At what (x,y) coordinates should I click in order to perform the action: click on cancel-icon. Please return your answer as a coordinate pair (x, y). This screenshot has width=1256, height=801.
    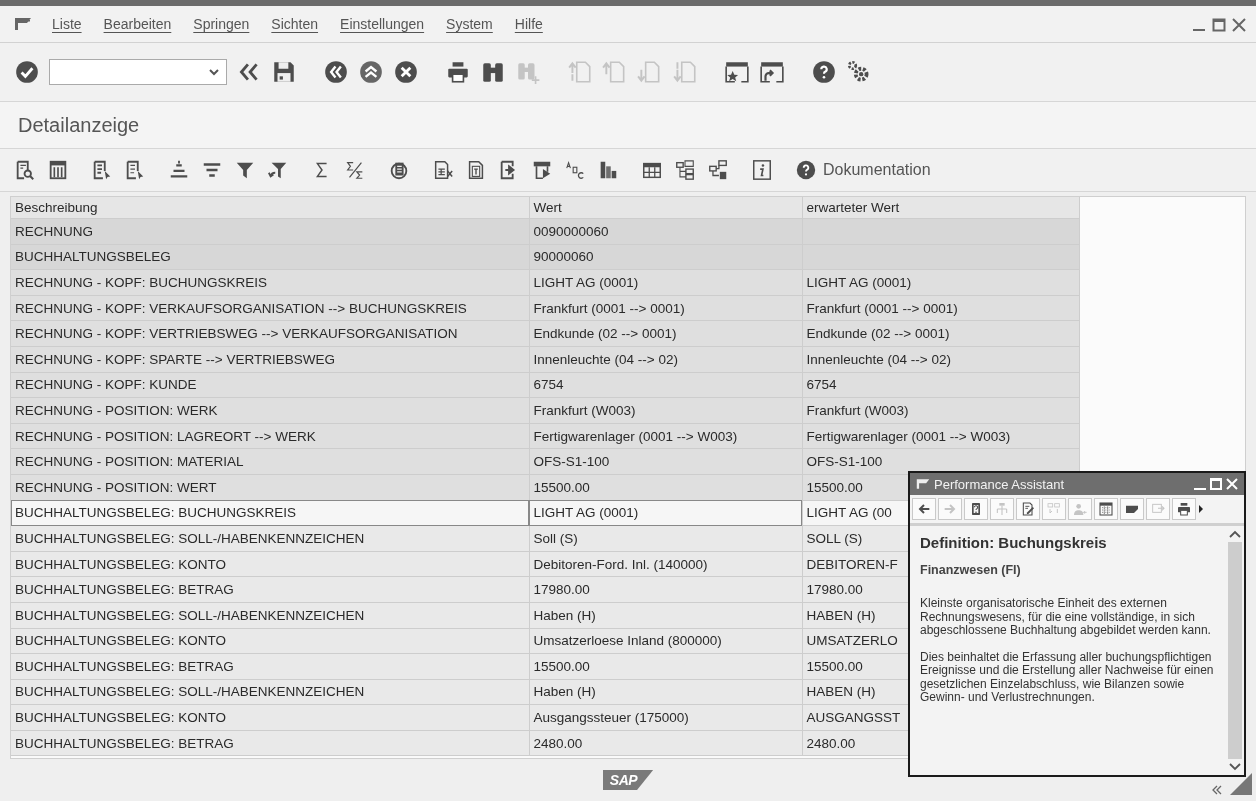
    Looking at the image, I should click on (406, 72).